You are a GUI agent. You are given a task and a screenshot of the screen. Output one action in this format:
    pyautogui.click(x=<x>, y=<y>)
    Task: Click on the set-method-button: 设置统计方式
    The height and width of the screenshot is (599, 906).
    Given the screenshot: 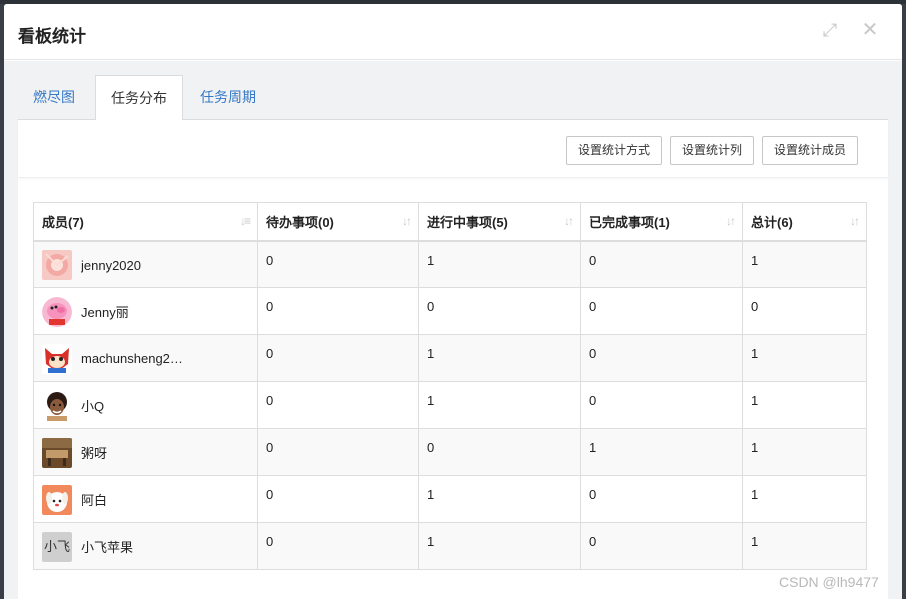 What is the action you would take?
    pyautogui.click(x=614, y=150)
    